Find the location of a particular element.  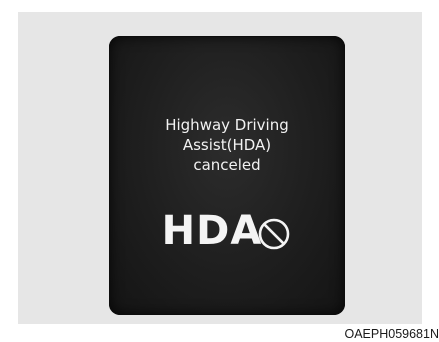

hda-indicator: HDA is located at coordinates (227, 231).